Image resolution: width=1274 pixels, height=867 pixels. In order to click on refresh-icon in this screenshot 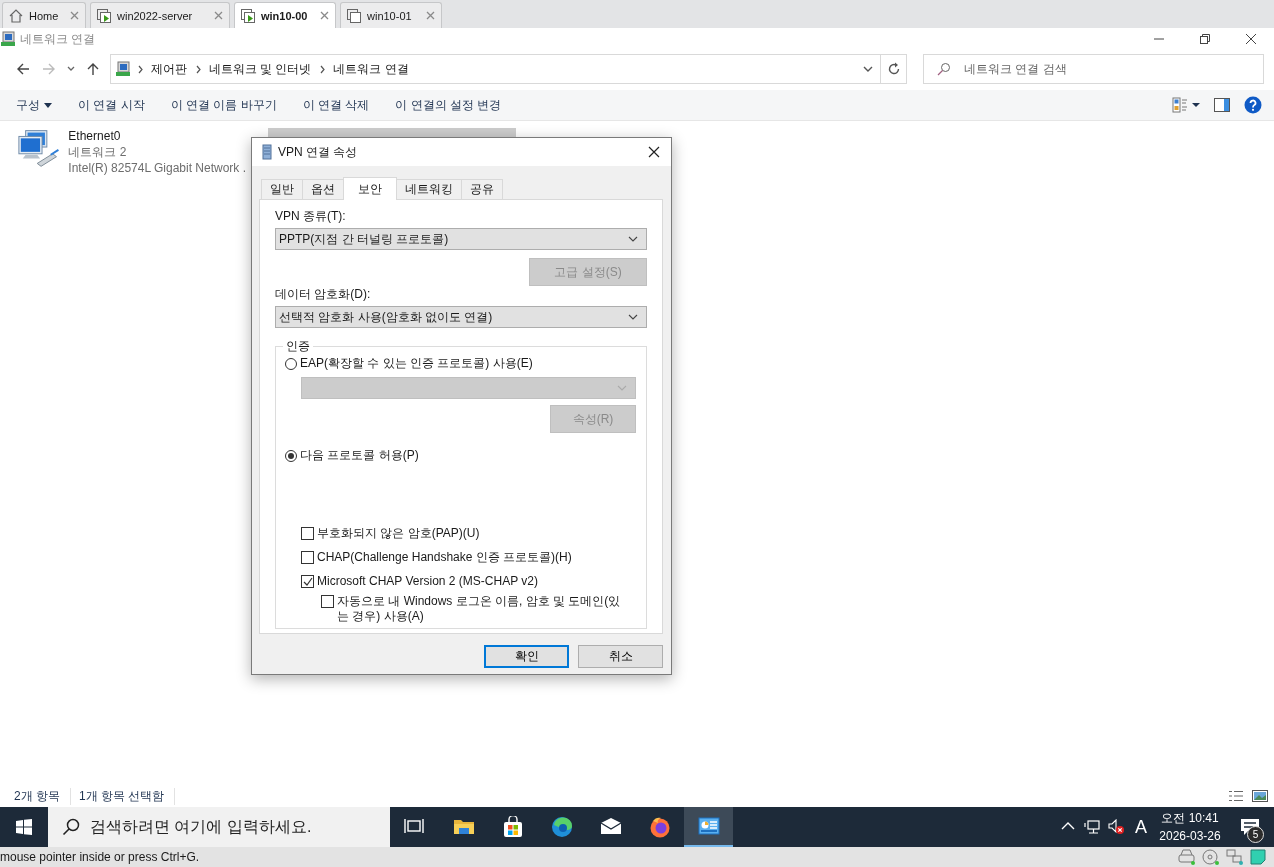, I will do `click(893, 69)`.